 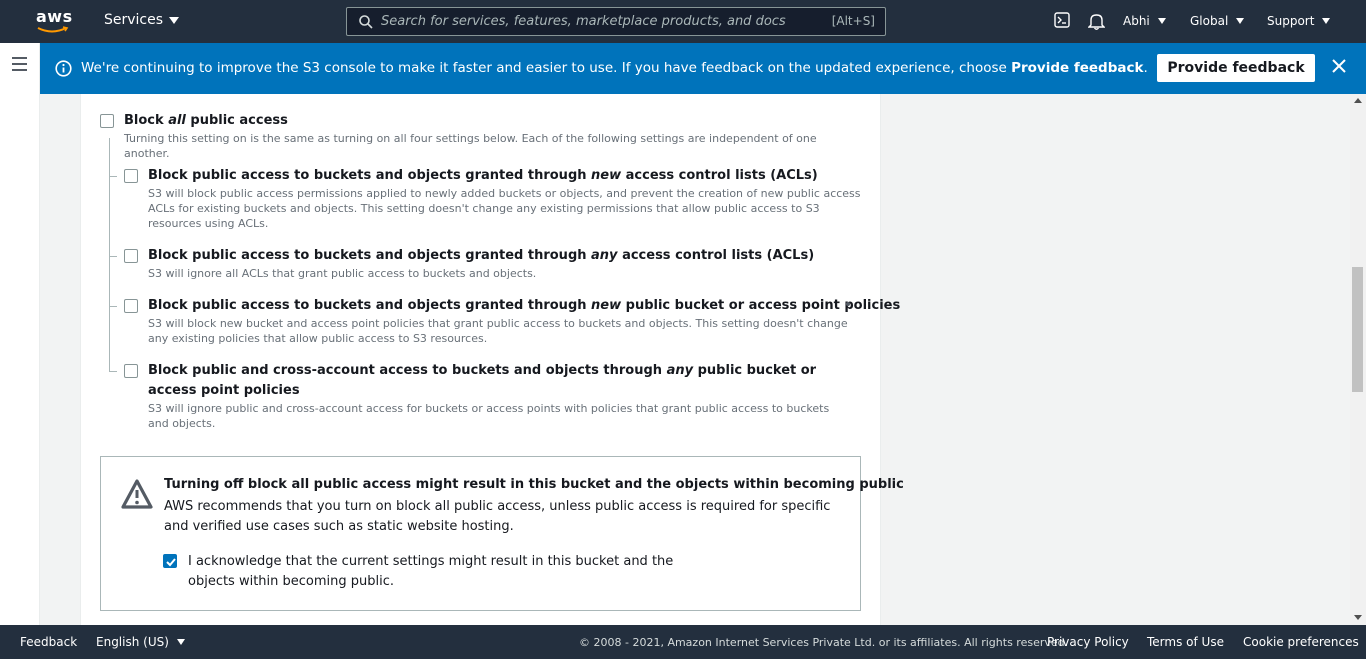 I want to click on block-any-acls-checkbox, so click(x=131, y=256).